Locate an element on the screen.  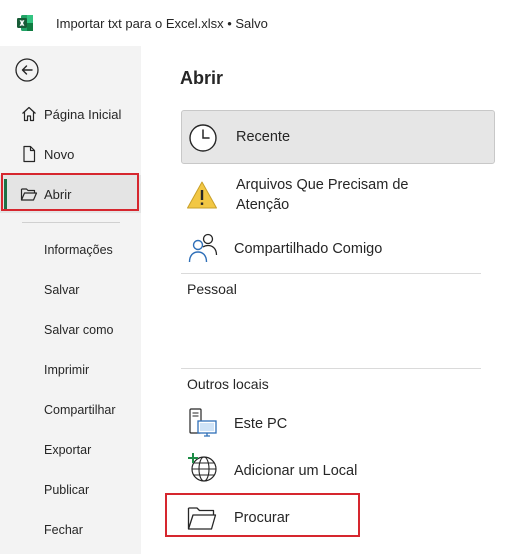
title-bar: Importar txt para o Excel.xlsx • Salvo is located at coordinates (254, 23).